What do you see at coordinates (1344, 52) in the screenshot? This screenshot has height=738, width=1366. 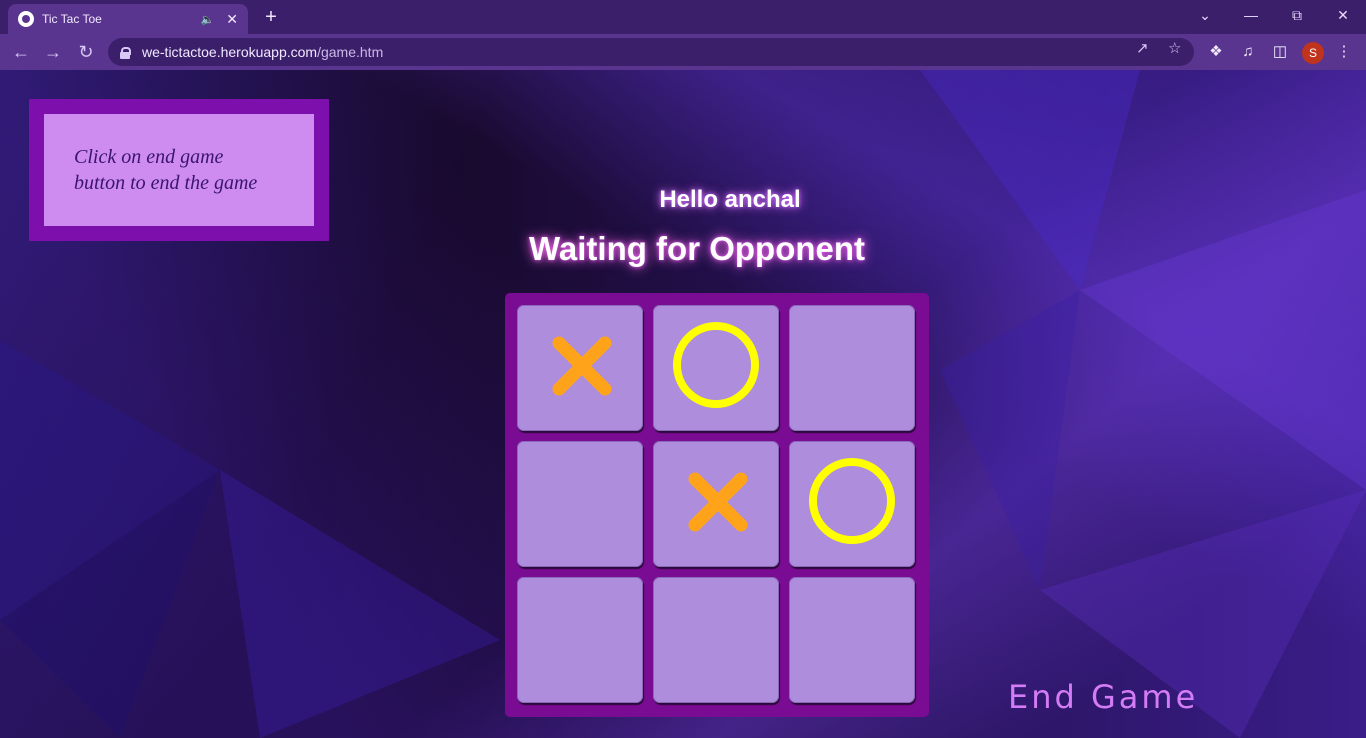 I see `menu-kebab-icon: ⋮` at bounding box center [1344, 52].